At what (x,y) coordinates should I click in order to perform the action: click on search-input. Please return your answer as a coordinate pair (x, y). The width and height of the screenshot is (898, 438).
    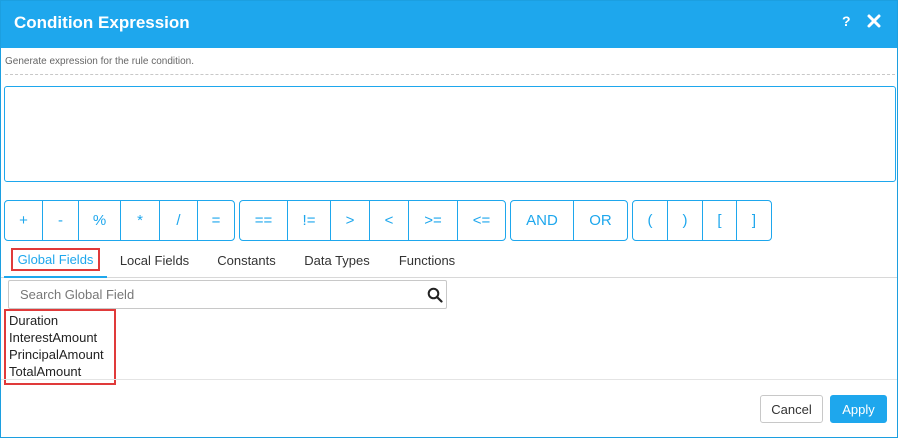
    Looking at the image, I should click on (214, 294).